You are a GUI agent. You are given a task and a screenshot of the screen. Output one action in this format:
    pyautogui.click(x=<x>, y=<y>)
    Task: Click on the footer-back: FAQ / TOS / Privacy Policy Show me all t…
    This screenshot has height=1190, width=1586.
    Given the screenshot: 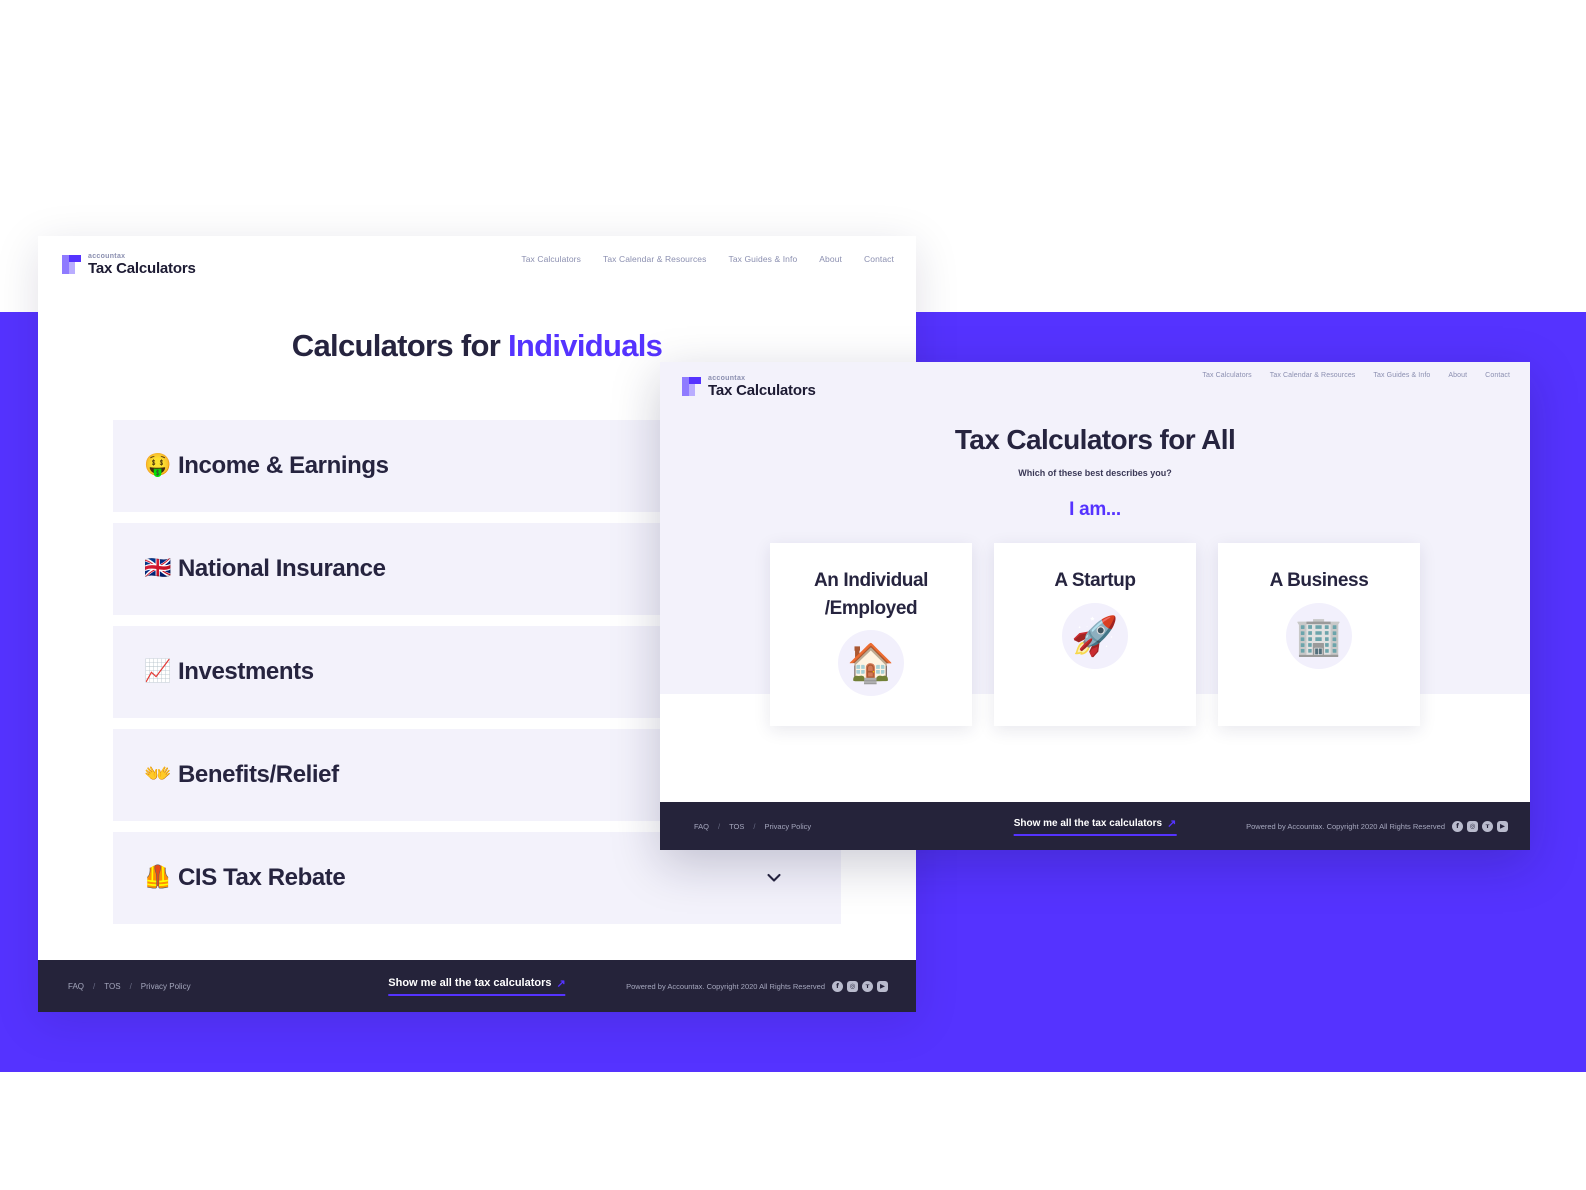 What is the action you would take?
    pyautogui.click(x=477, y=986)
    